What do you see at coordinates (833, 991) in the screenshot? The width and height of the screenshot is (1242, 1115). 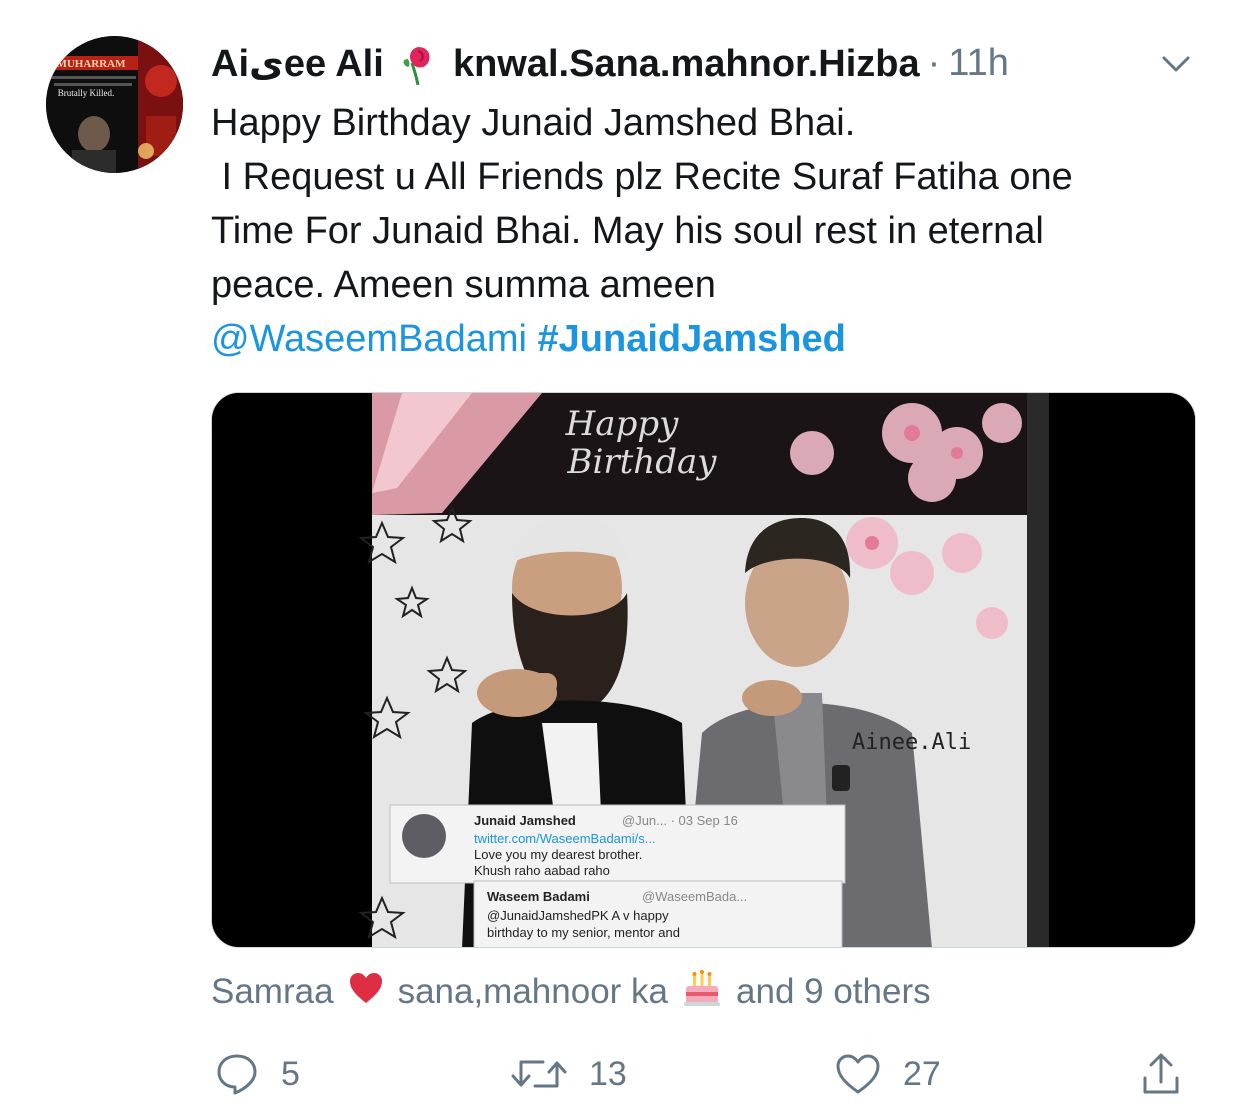 I see `others-count: and 9 others` at bounding box center [833, 991].